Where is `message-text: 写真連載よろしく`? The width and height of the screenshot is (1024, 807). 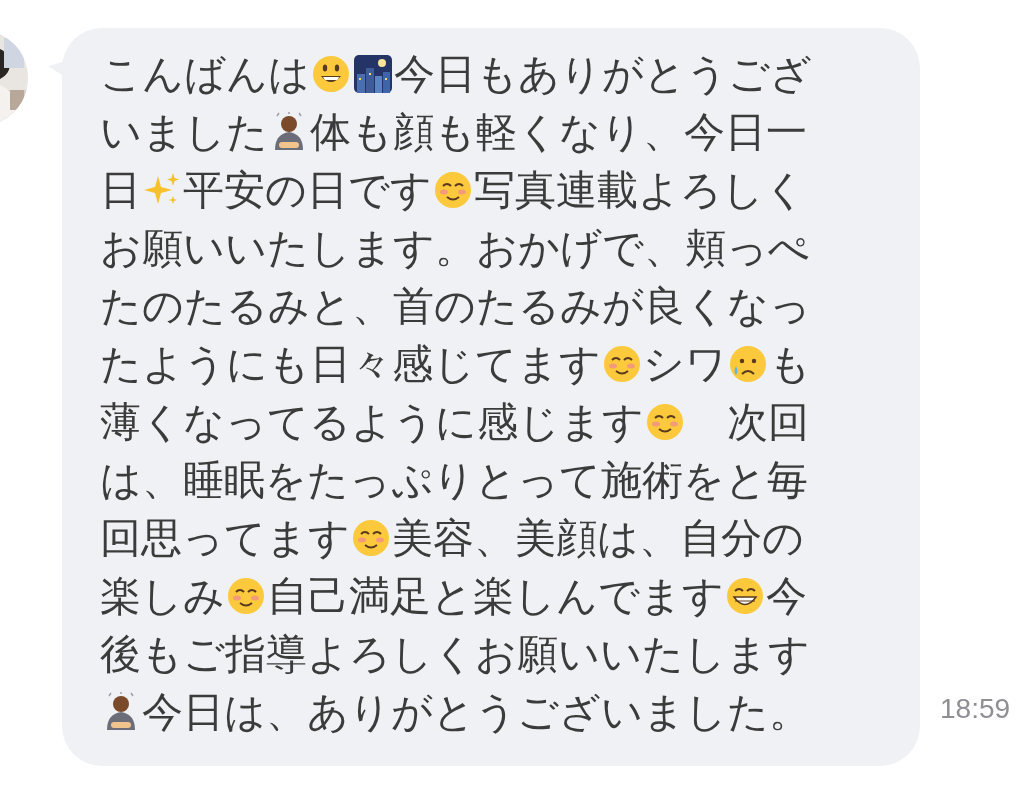 message-text: 写真連載よろしく is located at coordinates (640, 190).